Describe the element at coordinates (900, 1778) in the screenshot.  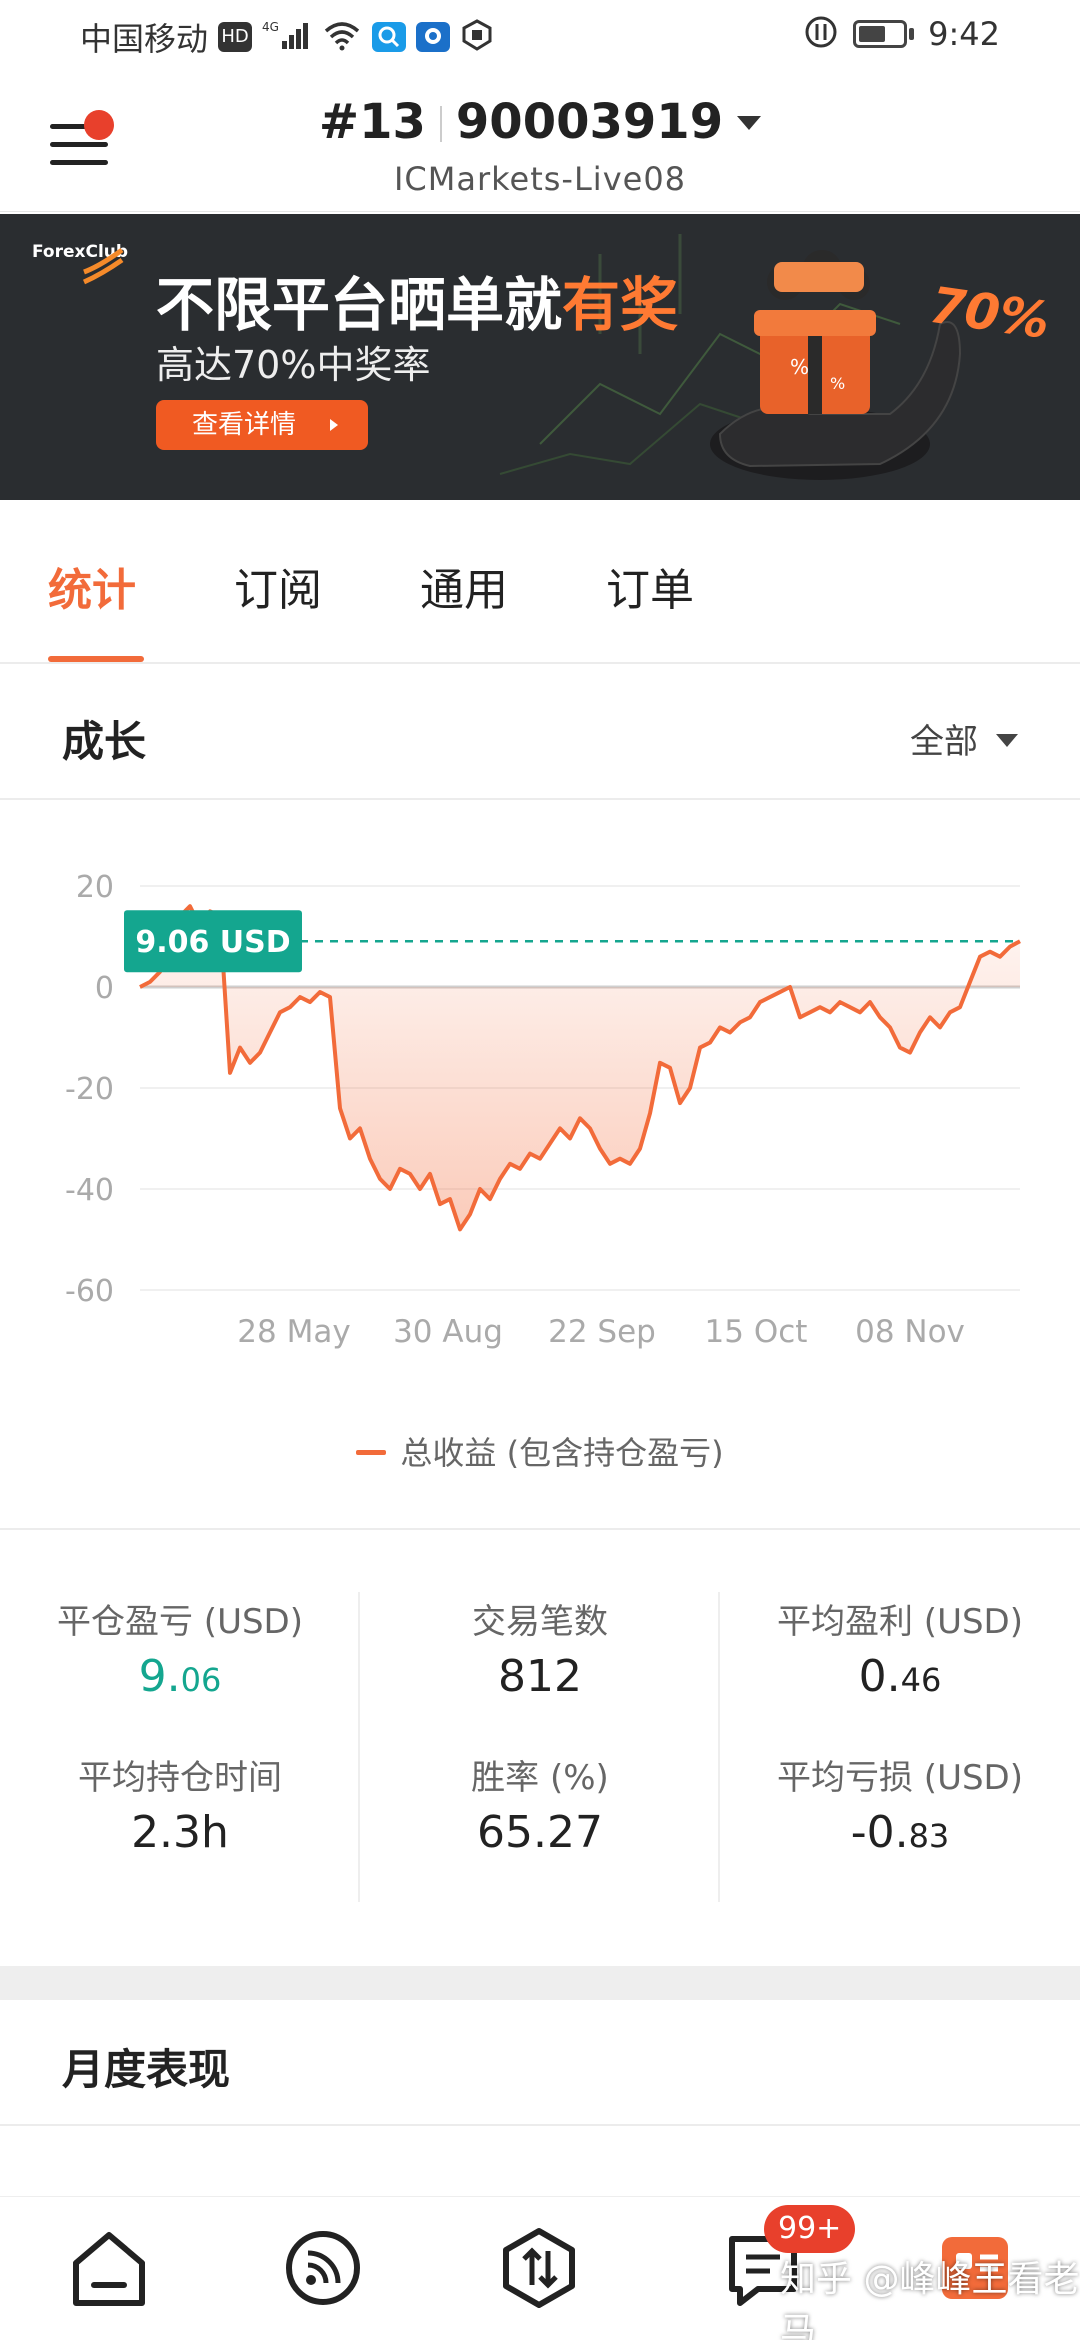
I see `stat-label: 平均亏损 (USD)` at that location.